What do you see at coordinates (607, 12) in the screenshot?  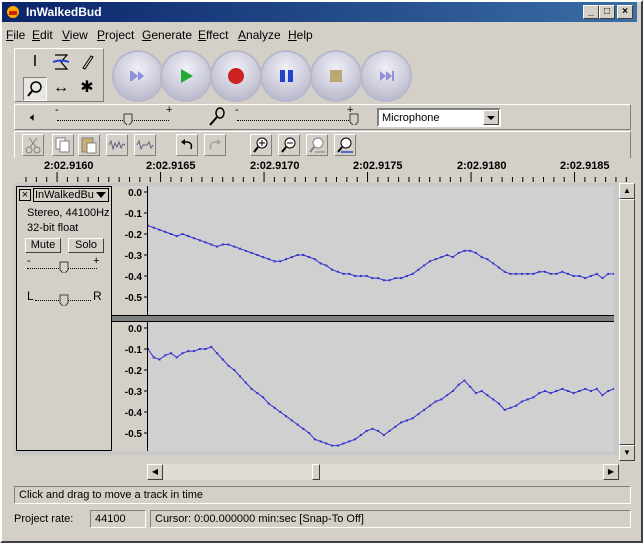 I see `maximize-button: □` at bounding box center [607, 12].